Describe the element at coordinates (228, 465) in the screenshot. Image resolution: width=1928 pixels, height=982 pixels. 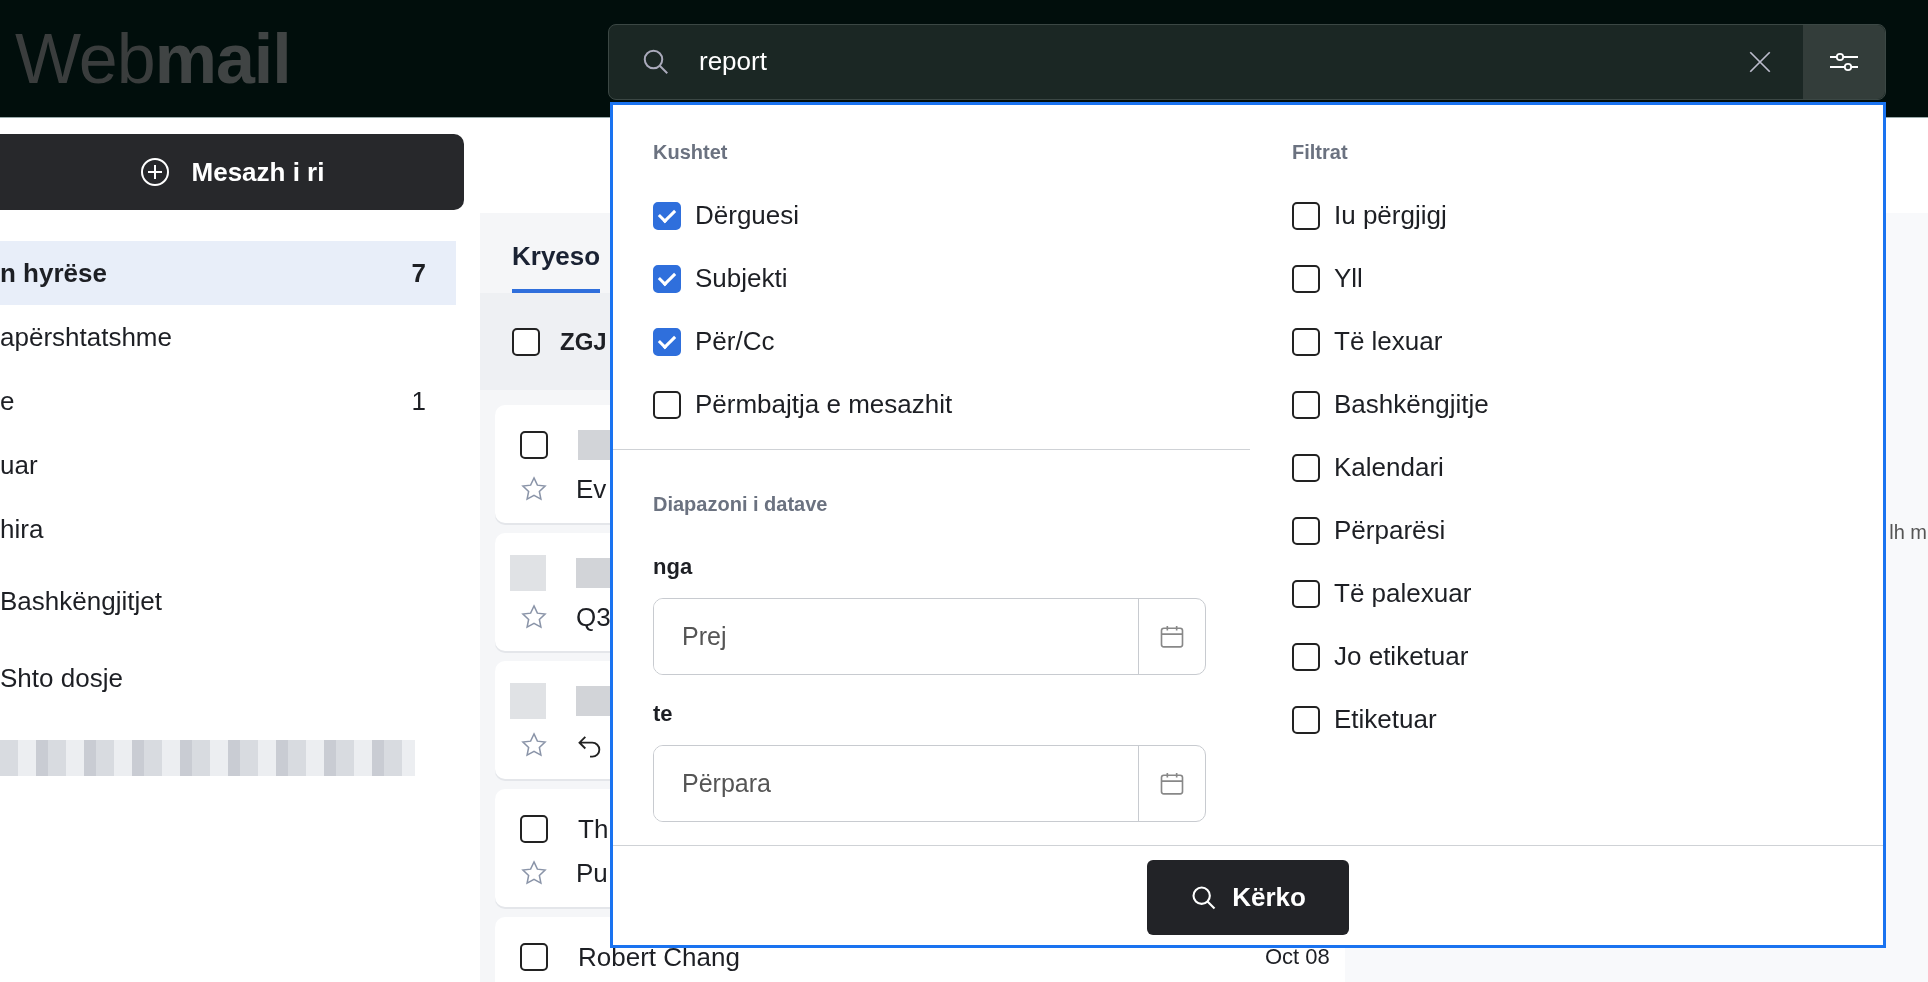
I see `folder-item: uar` at that location.